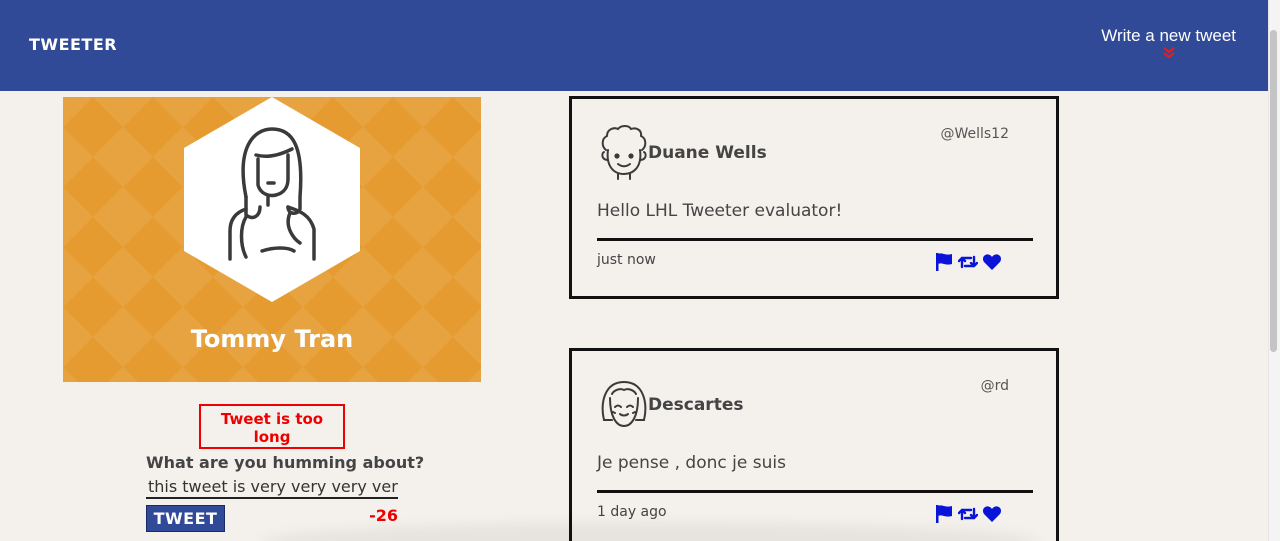 The height and width of the screenshot is (541, 1280). I want to click on write-new-tweet-button: Write a new tweet, so click(1168, 42).